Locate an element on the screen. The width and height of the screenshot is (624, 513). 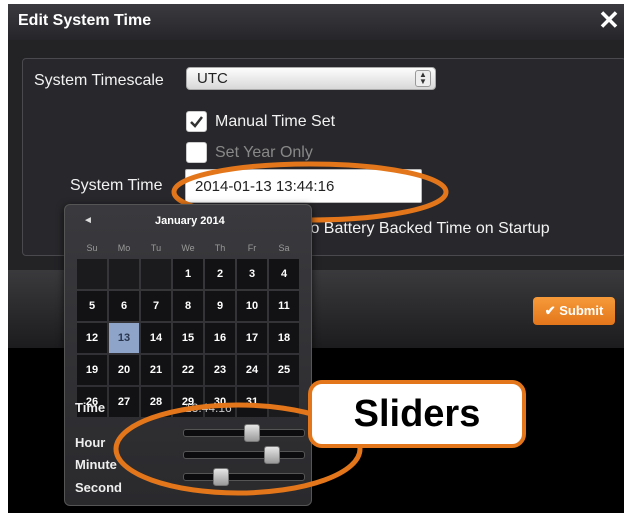
timescale-value: UTC is located at coordinates (212, 78).